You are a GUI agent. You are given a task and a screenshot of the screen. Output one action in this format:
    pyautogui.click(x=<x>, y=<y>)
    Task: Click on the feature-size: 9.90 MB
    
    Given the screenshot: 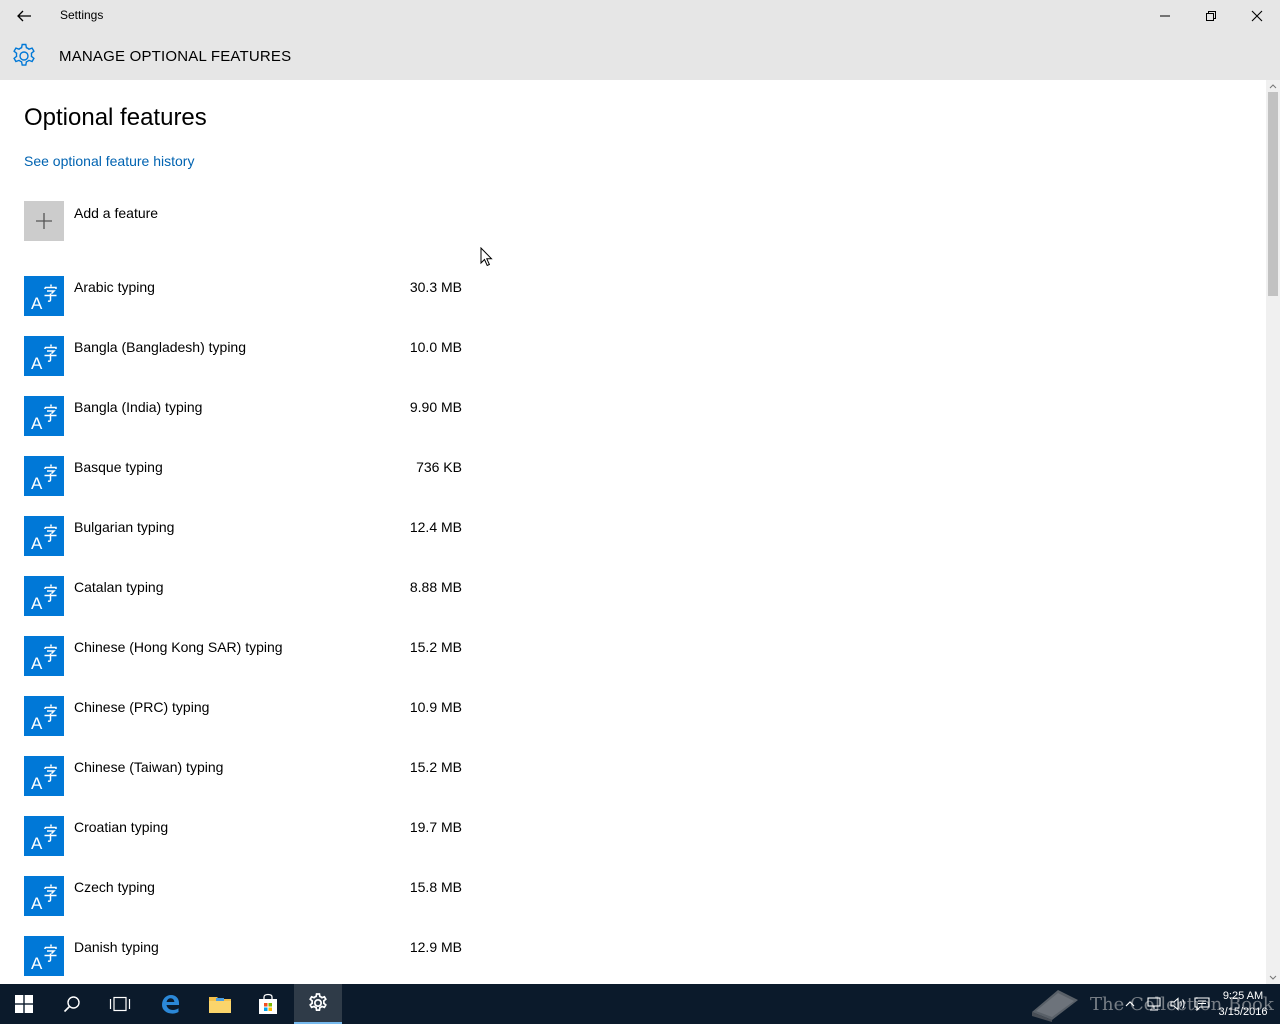 What is the action you would take?
    pyautogui.click(x=435, y=407)
    